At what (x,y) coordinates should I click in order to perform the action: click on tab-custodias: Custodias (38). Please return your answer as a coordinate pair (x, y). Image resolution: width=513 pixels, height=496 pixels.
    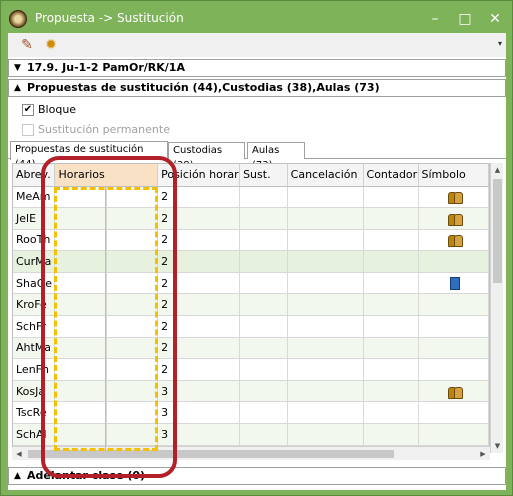
    Looking at the image, I should click on (206, 156).